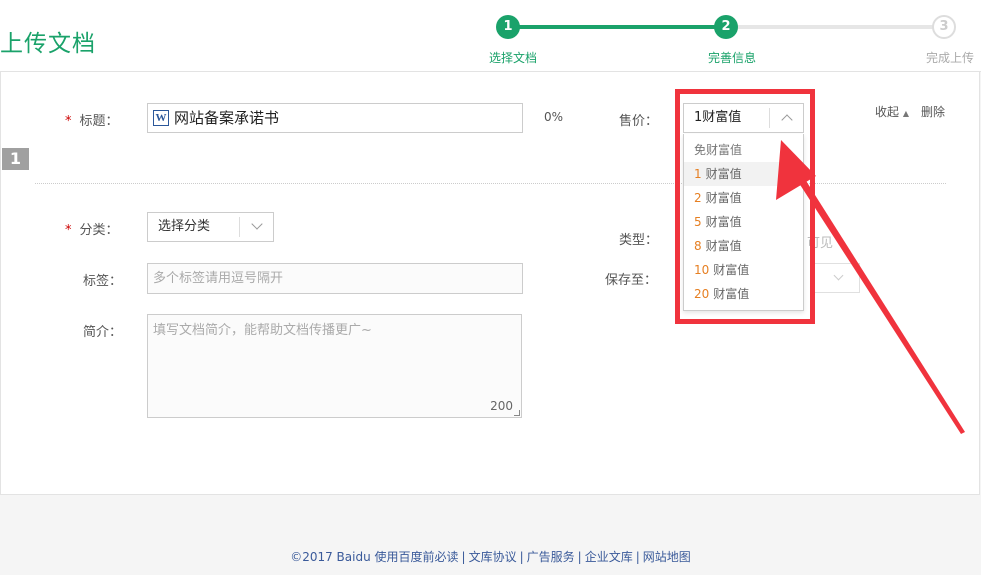  I want to click on delete-link: 删除, so click(933, 111).